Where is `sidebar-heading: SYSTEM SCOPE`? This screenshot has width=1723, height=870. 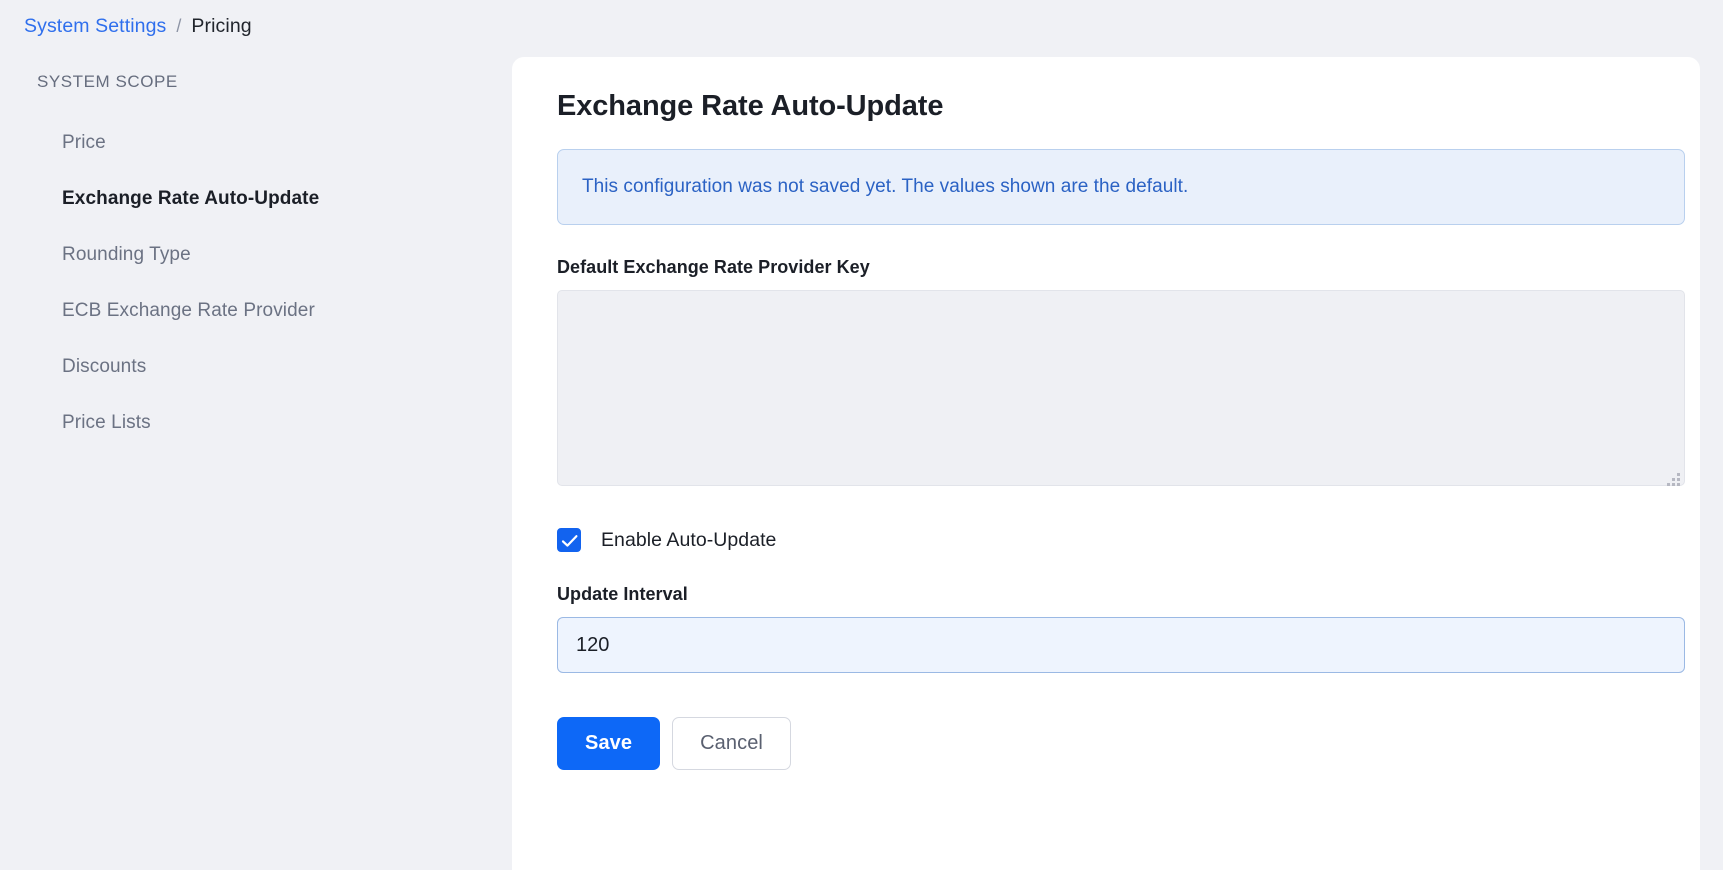
sidebar-heading: SYSTEM SCOPE is located at coordinates (107, 81).